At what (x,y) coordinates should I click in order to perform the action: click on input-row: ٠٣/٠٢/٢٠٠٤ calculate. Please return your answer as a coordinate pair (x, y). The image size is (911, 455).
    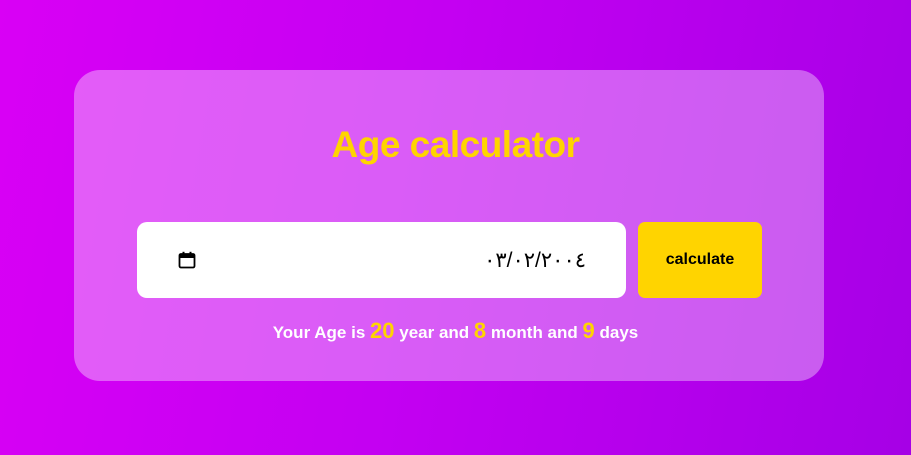
    Looking at the image, I should click on (449, 260).